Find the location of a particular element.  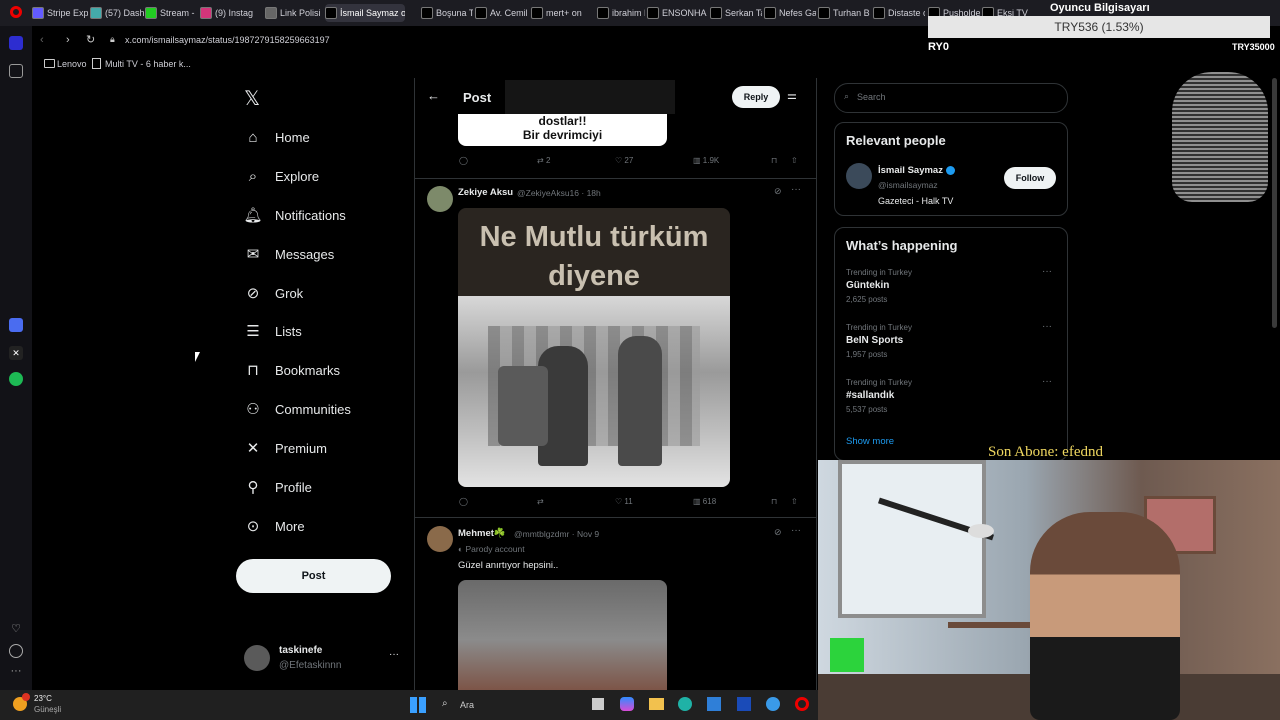

sliders-icon: ⚌ is located at coordinates (792, 95).